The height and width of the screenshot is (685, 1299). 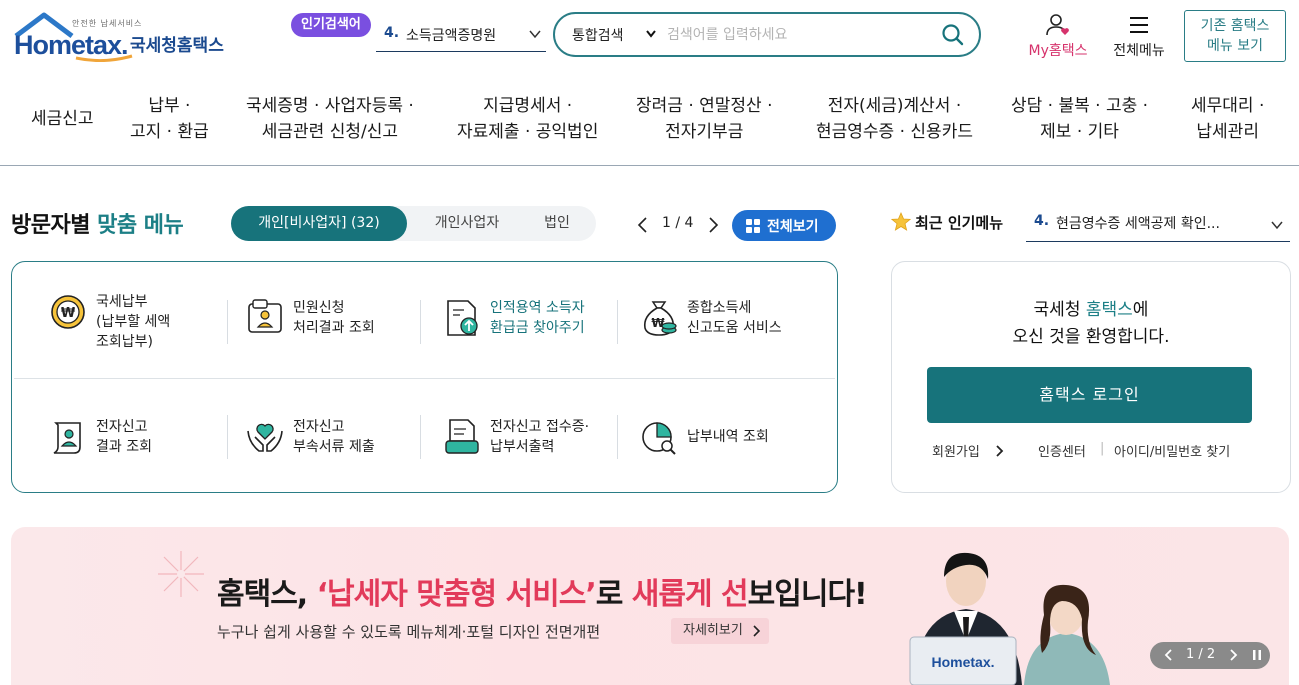 What do you see at coordinates (1058, 51) in the screenshot?
I see `my-hometax-label: My홈택스` at bounding box center [1058, 51].